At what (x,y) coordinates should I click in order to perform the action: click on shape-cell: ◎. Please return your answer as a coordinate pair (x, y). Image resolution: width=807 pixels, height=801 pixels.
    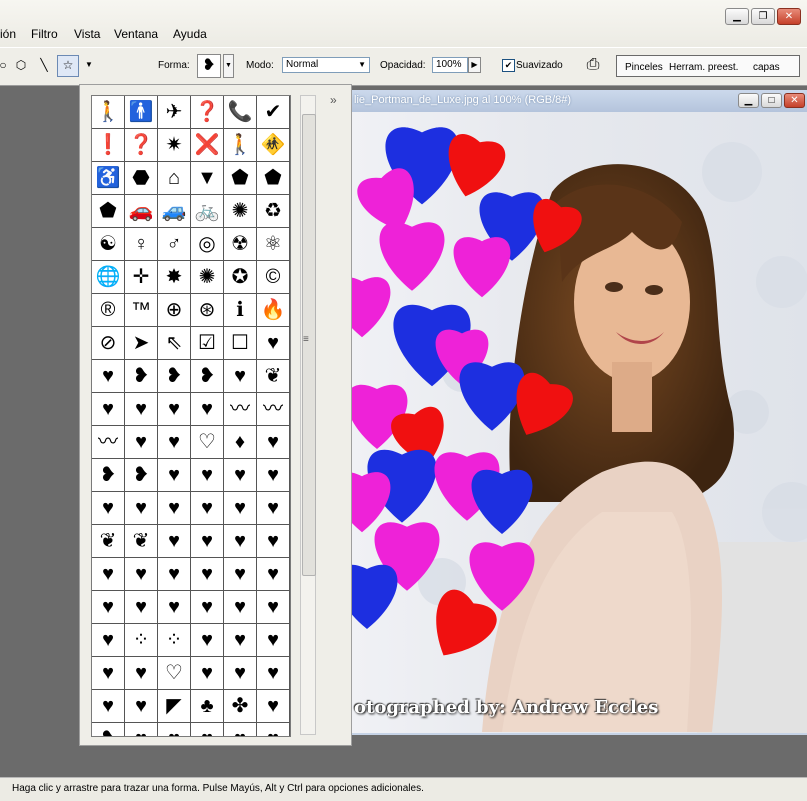
    Looking at the image, I should click on (207, 244).